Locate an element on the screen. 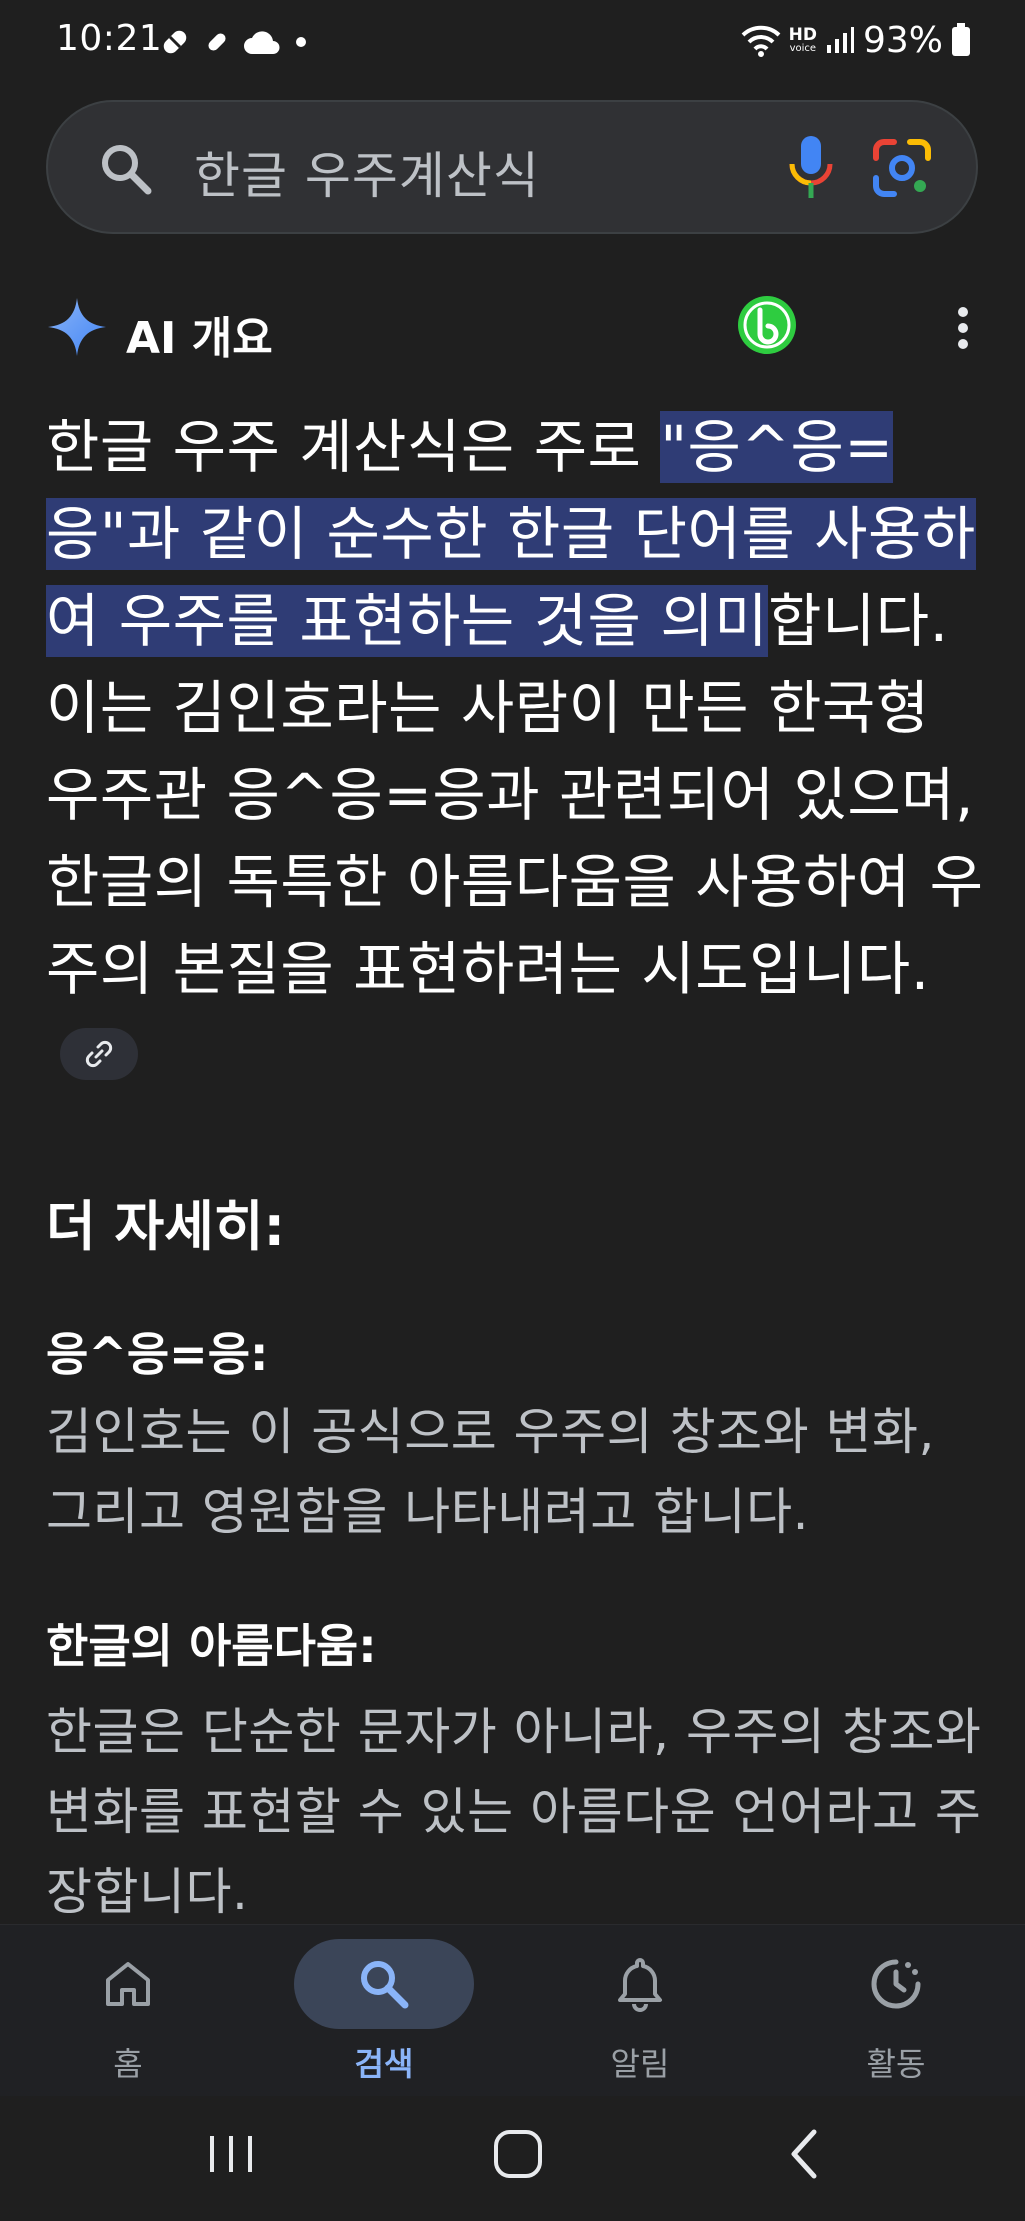  pill-small-icon is located at coordinates (217, 42).